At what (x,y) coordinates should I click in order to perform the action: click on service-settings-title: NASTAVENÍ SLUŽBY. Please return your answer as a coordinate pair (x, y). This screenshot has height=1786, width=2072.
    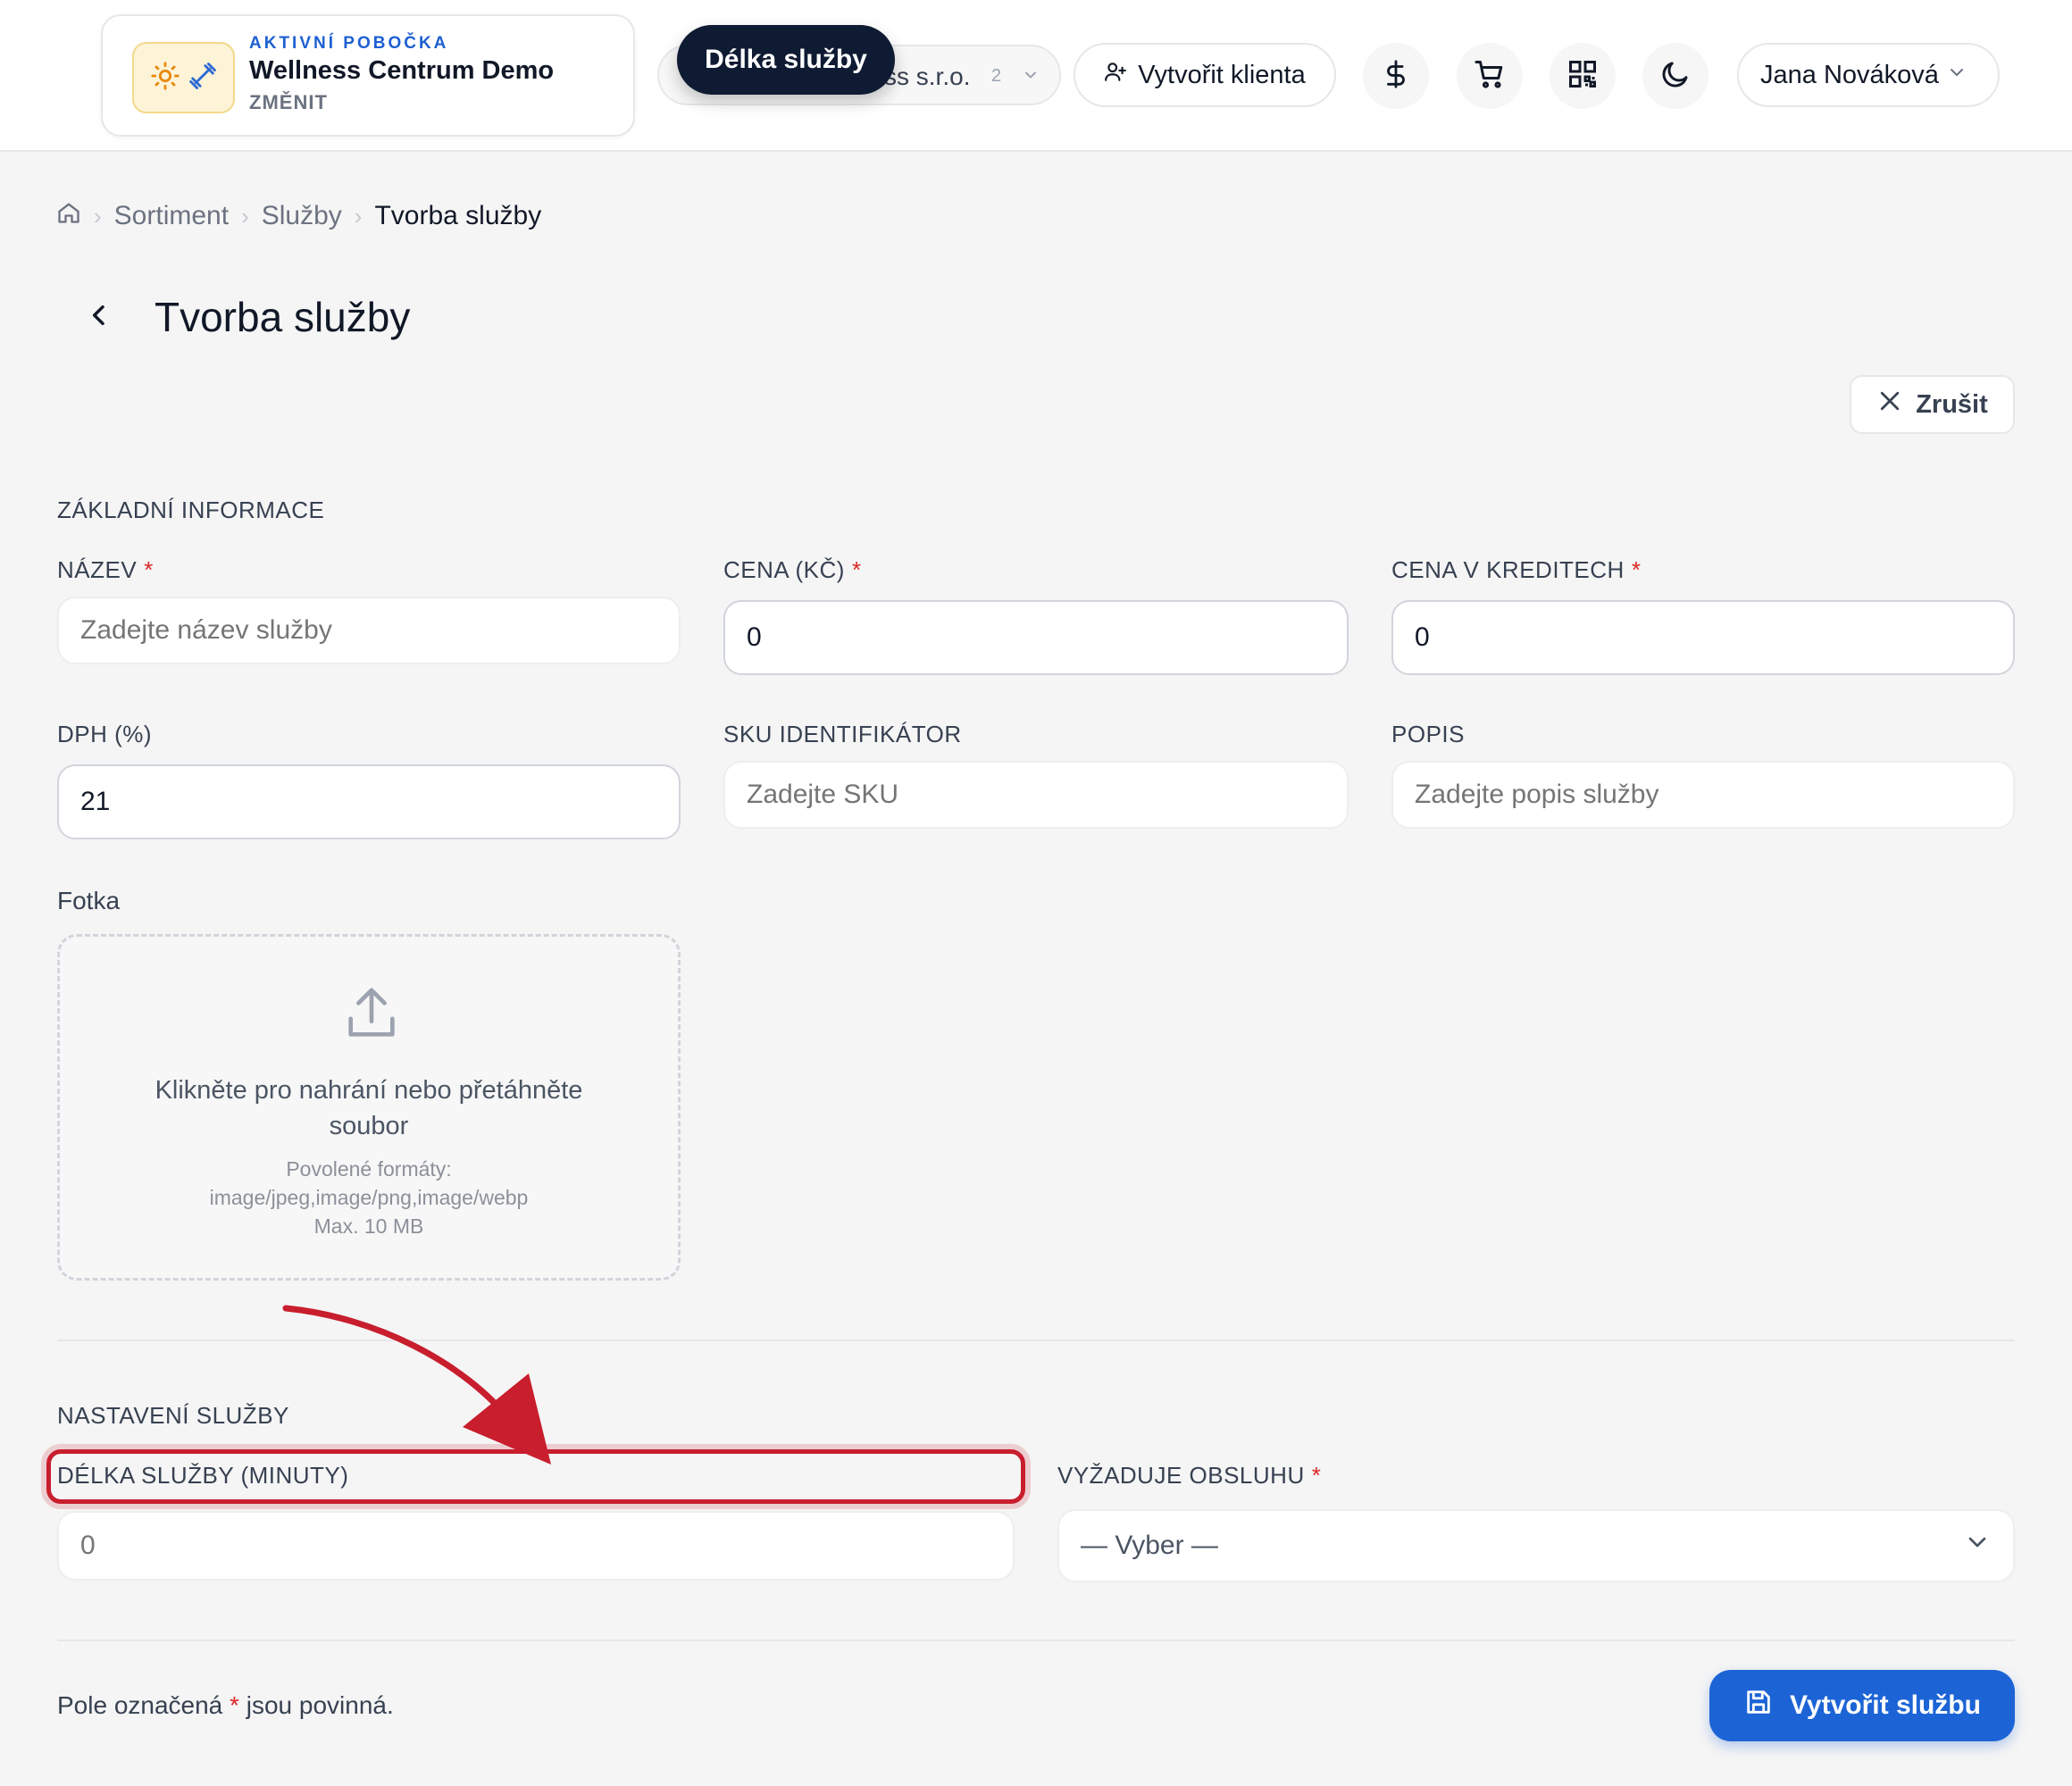
    Looking at the image, I should click on (173, 1415).